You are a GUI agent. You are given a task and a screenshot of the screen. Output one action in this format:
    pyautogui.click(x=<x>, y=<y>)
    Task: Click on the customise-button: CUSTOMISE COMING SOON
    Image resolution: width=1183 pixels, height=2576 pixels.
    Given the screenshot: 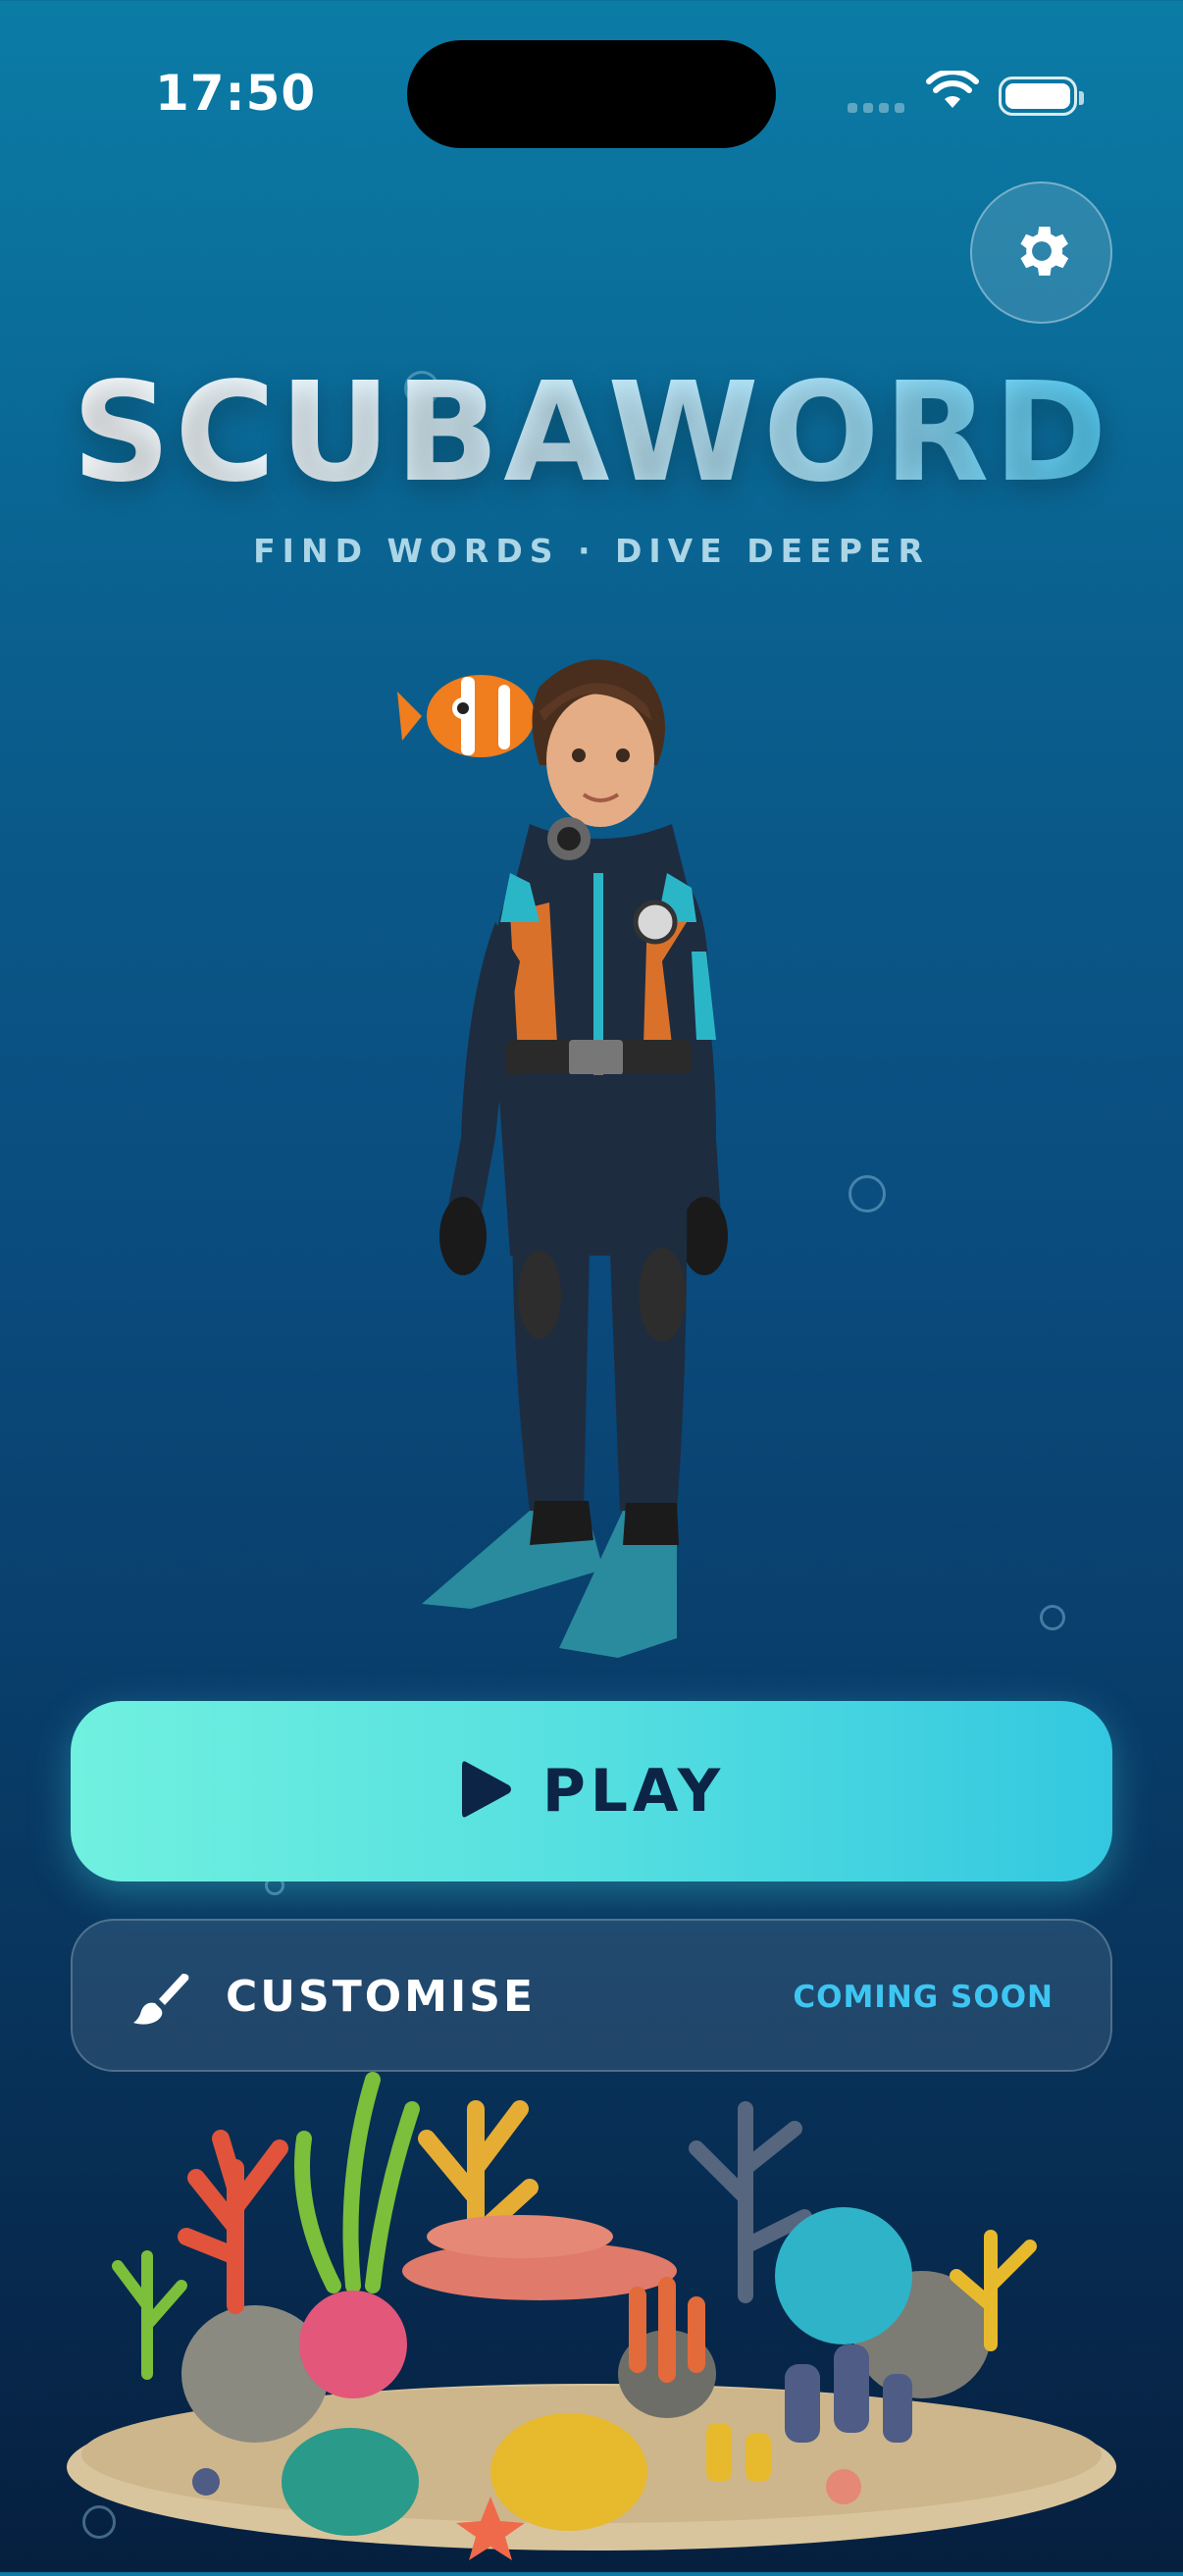 What is the action you would take?
    pyautogui.click(x=591, y=1995)
    